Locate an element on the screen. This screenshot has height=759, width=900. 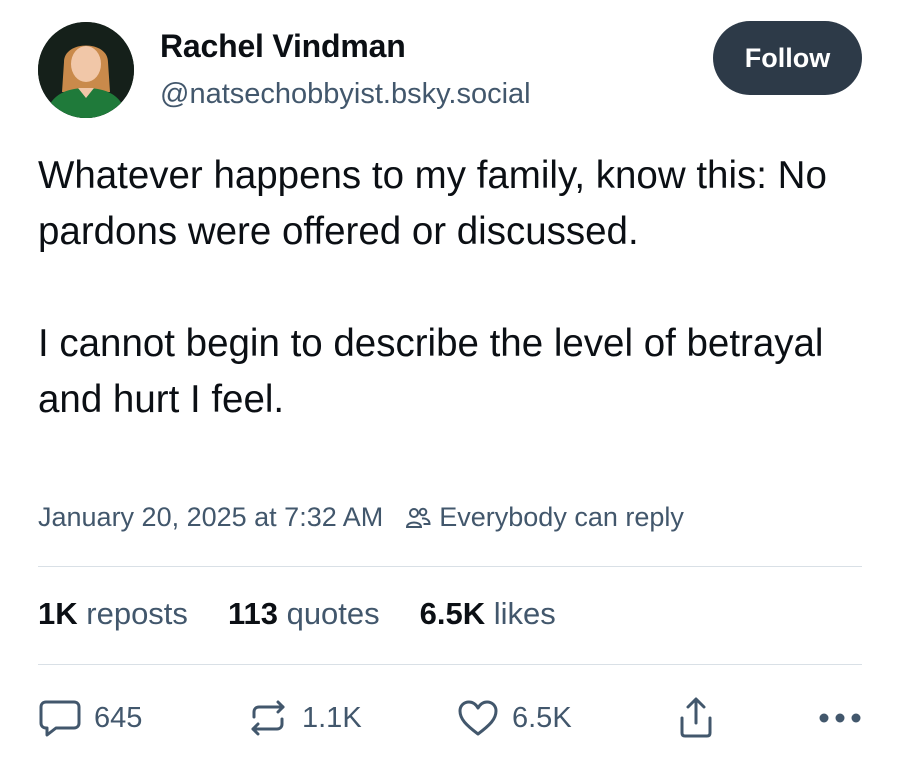
reposts-stat: 1K reposts is located at coordinates (113, 614).